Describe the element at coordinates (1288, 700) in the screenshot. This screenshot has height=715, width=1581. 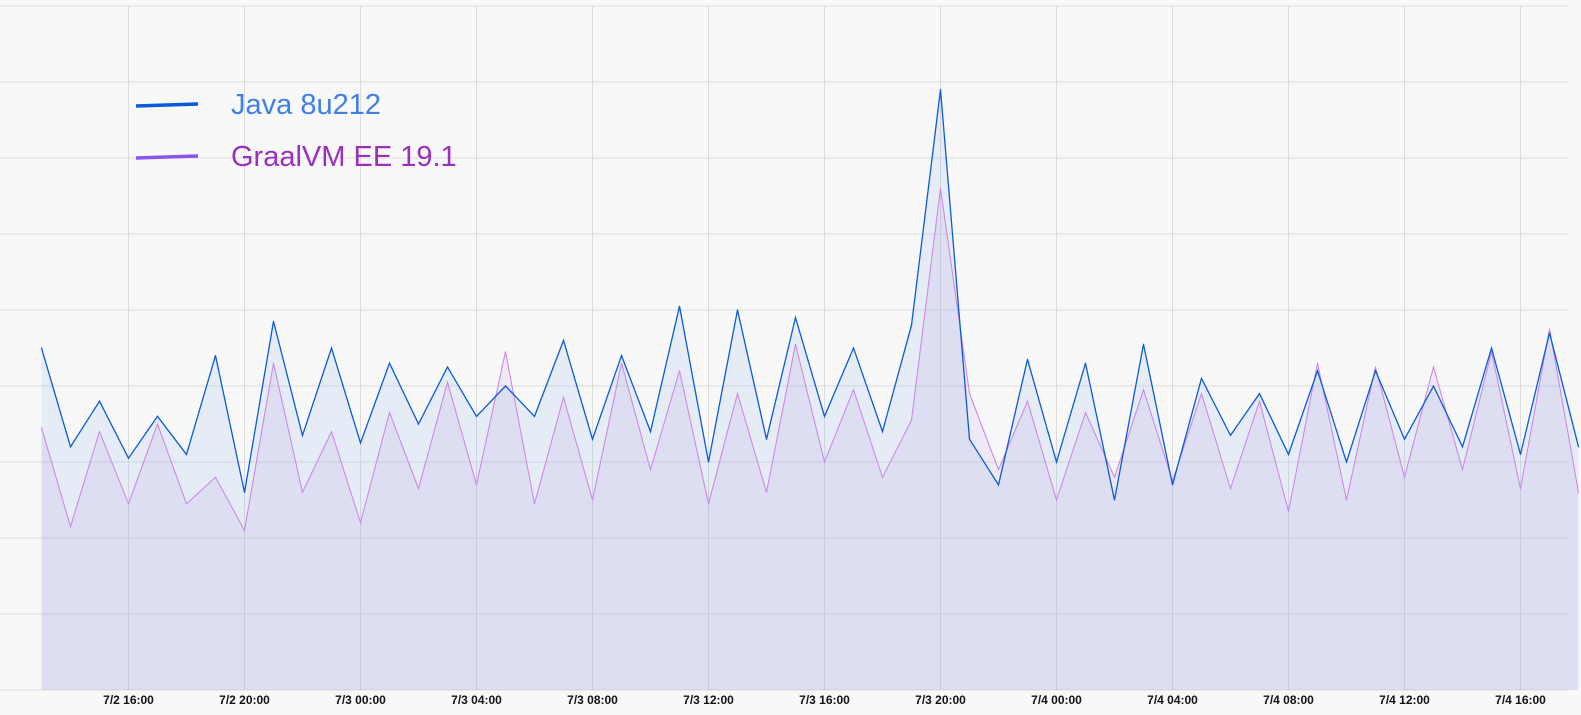
I see `x-tick-label: 7/4 08:00` at that location.